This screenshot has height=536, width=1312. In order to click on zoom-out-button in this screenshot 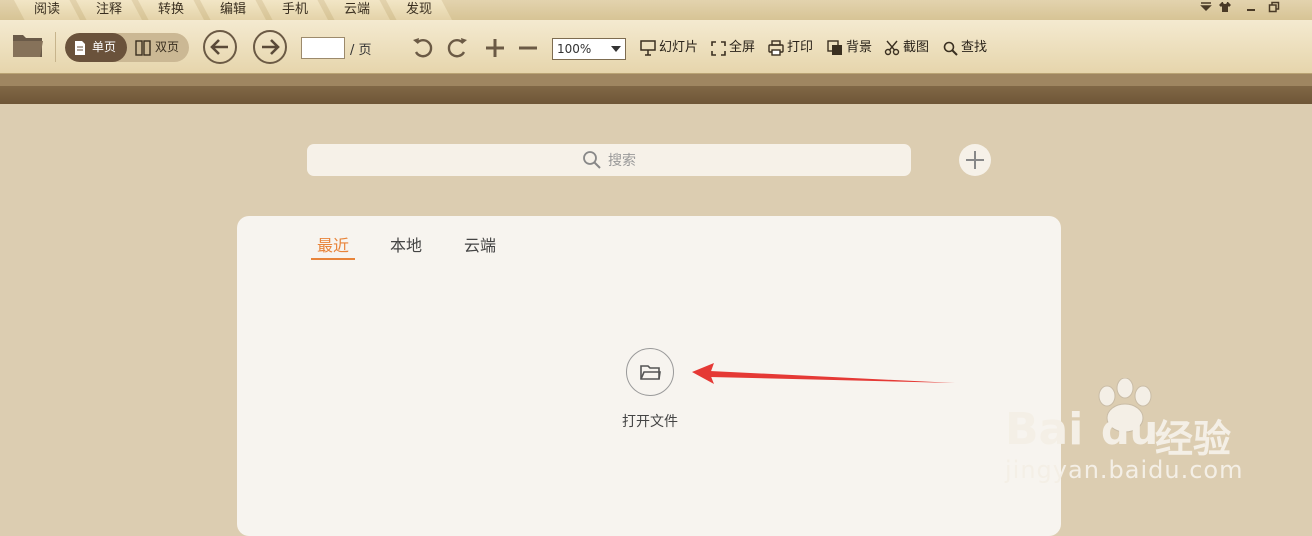, I will do `click(528, 50)`.